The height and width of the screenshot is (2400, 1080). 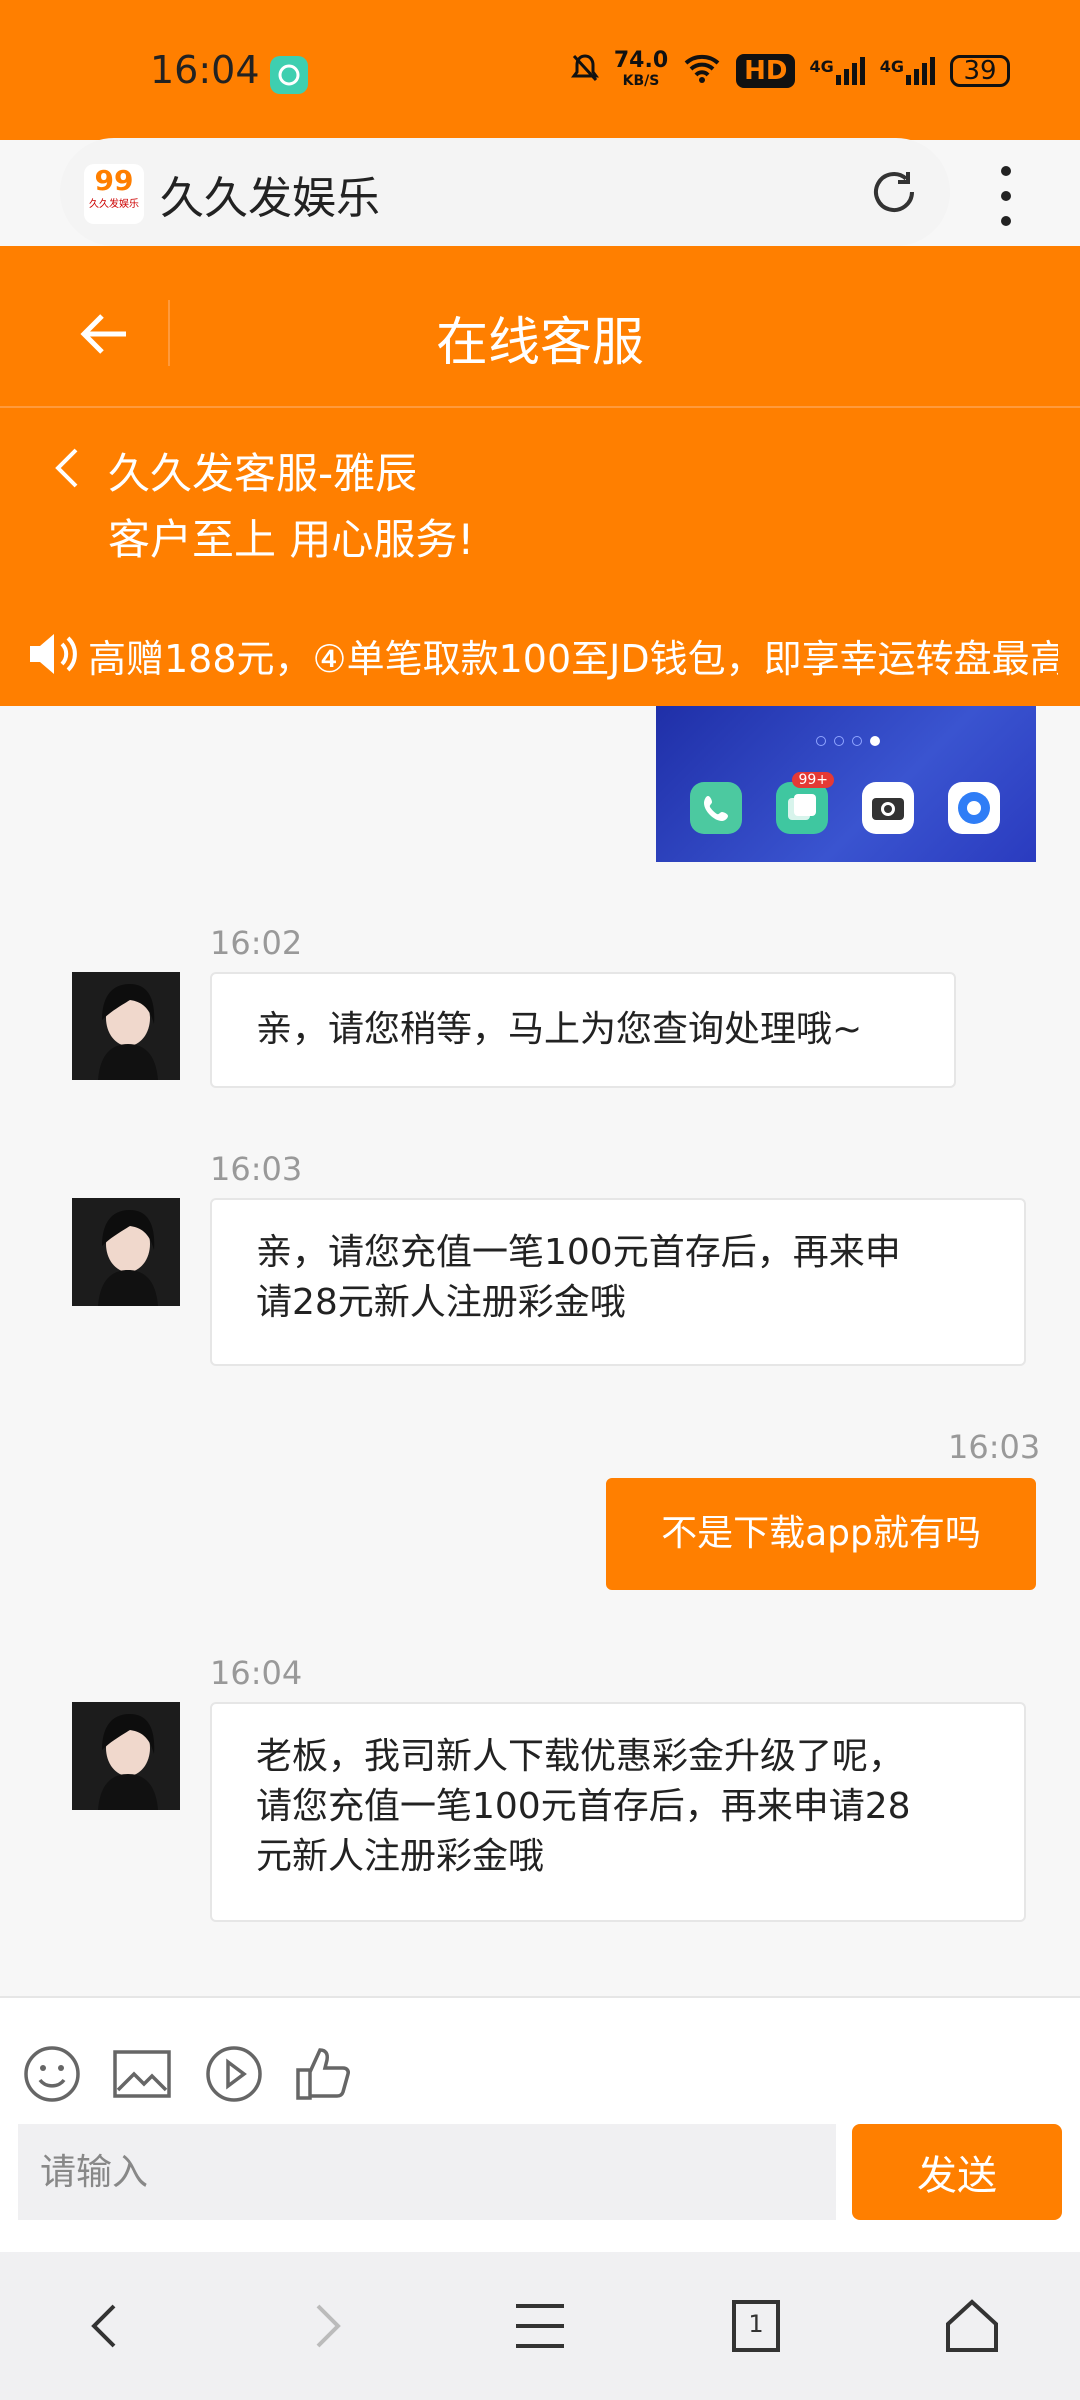 I want to click on chevron-left-icon, so click(x=67, y=468).